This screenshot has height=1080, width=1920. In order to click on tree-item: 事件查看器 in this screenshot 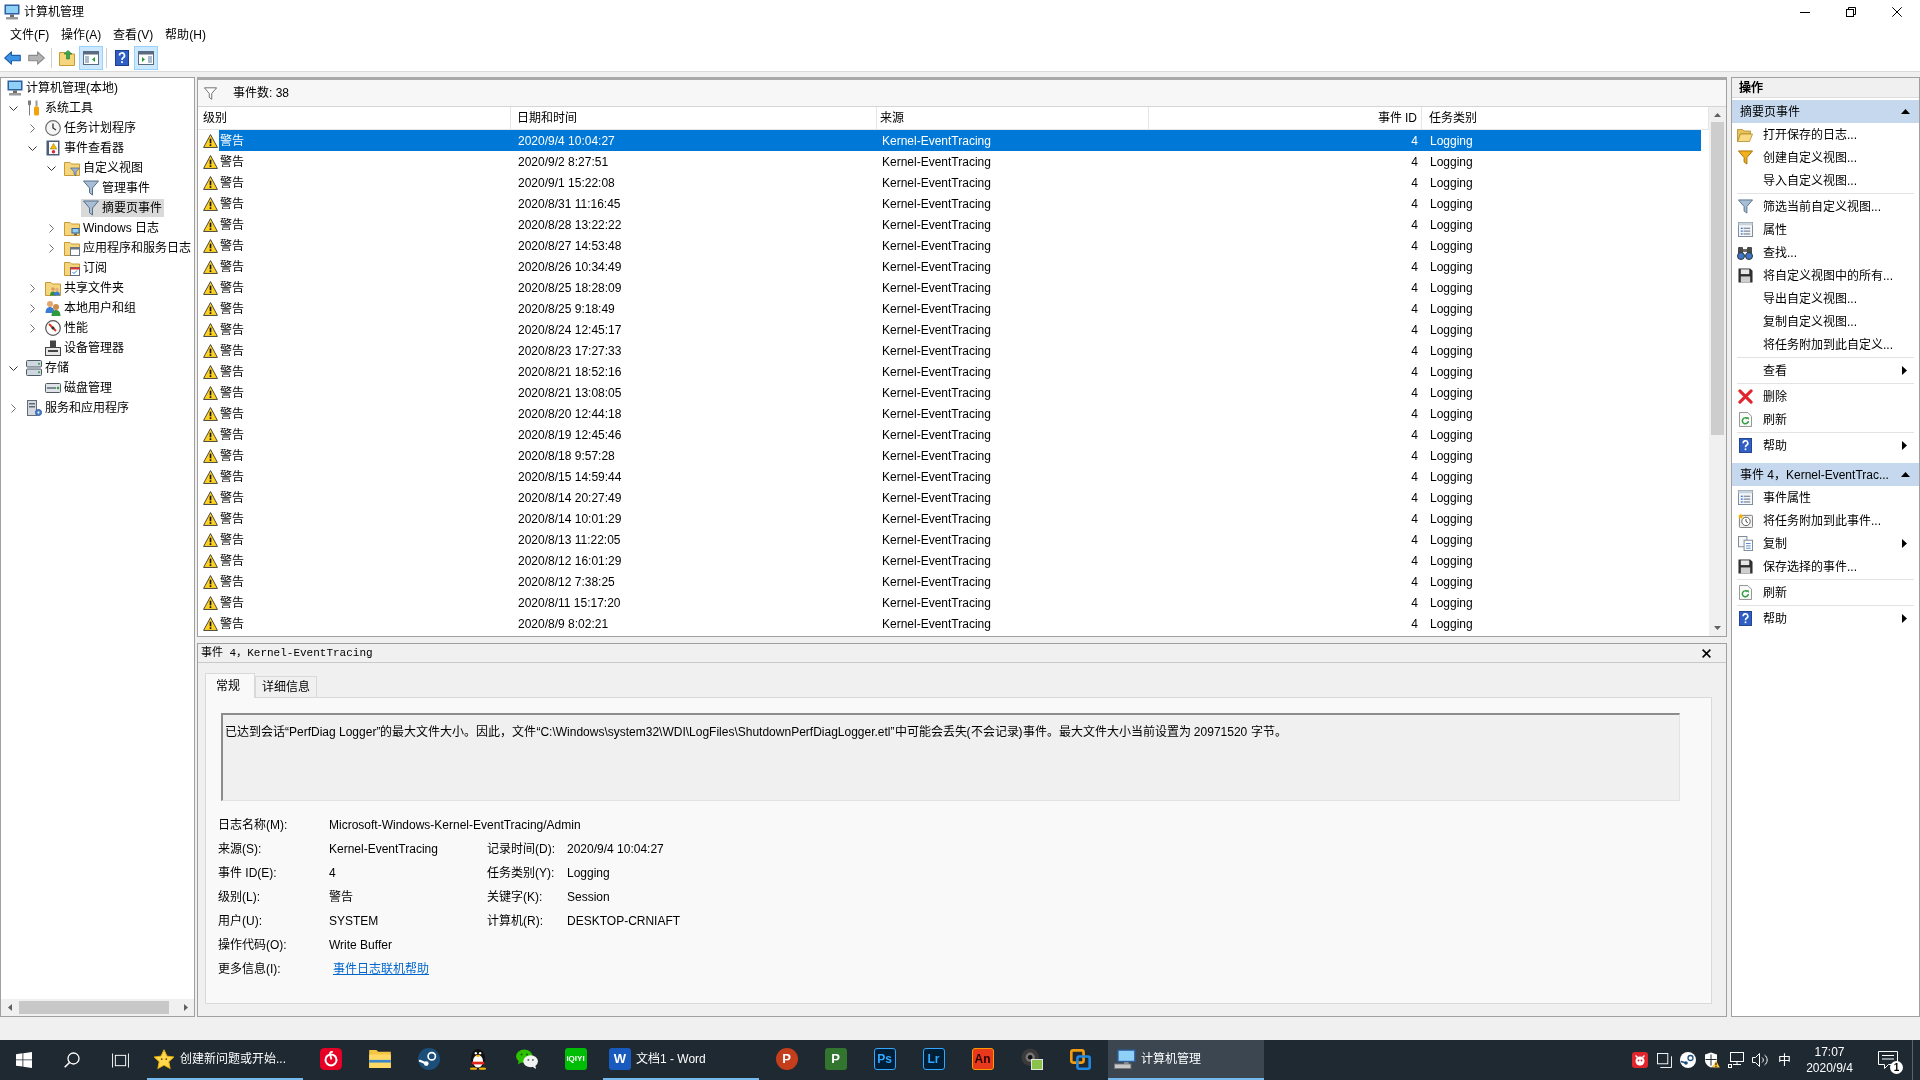, I will do `click(84, 148)`.